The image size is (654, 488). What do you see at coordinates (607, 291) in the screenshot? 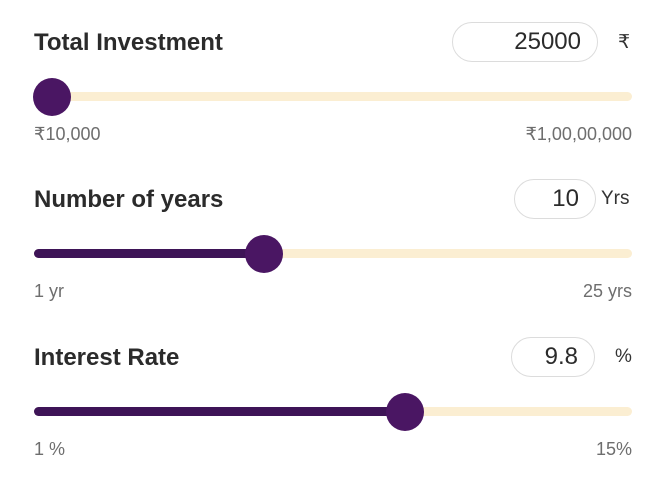
I see `years-max-label: 25 yrs` at bounding box center [607, 291].